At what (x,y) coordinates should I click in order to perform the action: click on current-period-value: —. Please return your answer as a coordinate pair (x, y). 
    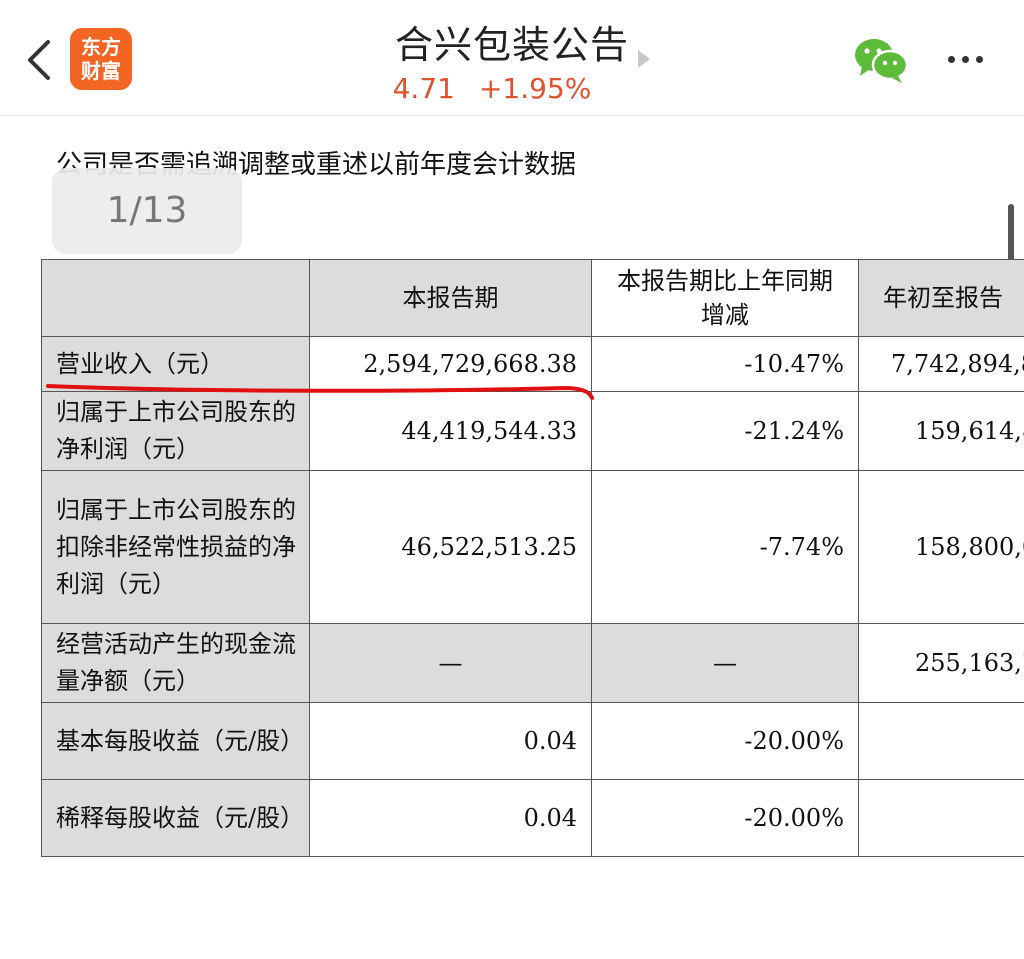
    Looking at the image, I should click on (450, 663).